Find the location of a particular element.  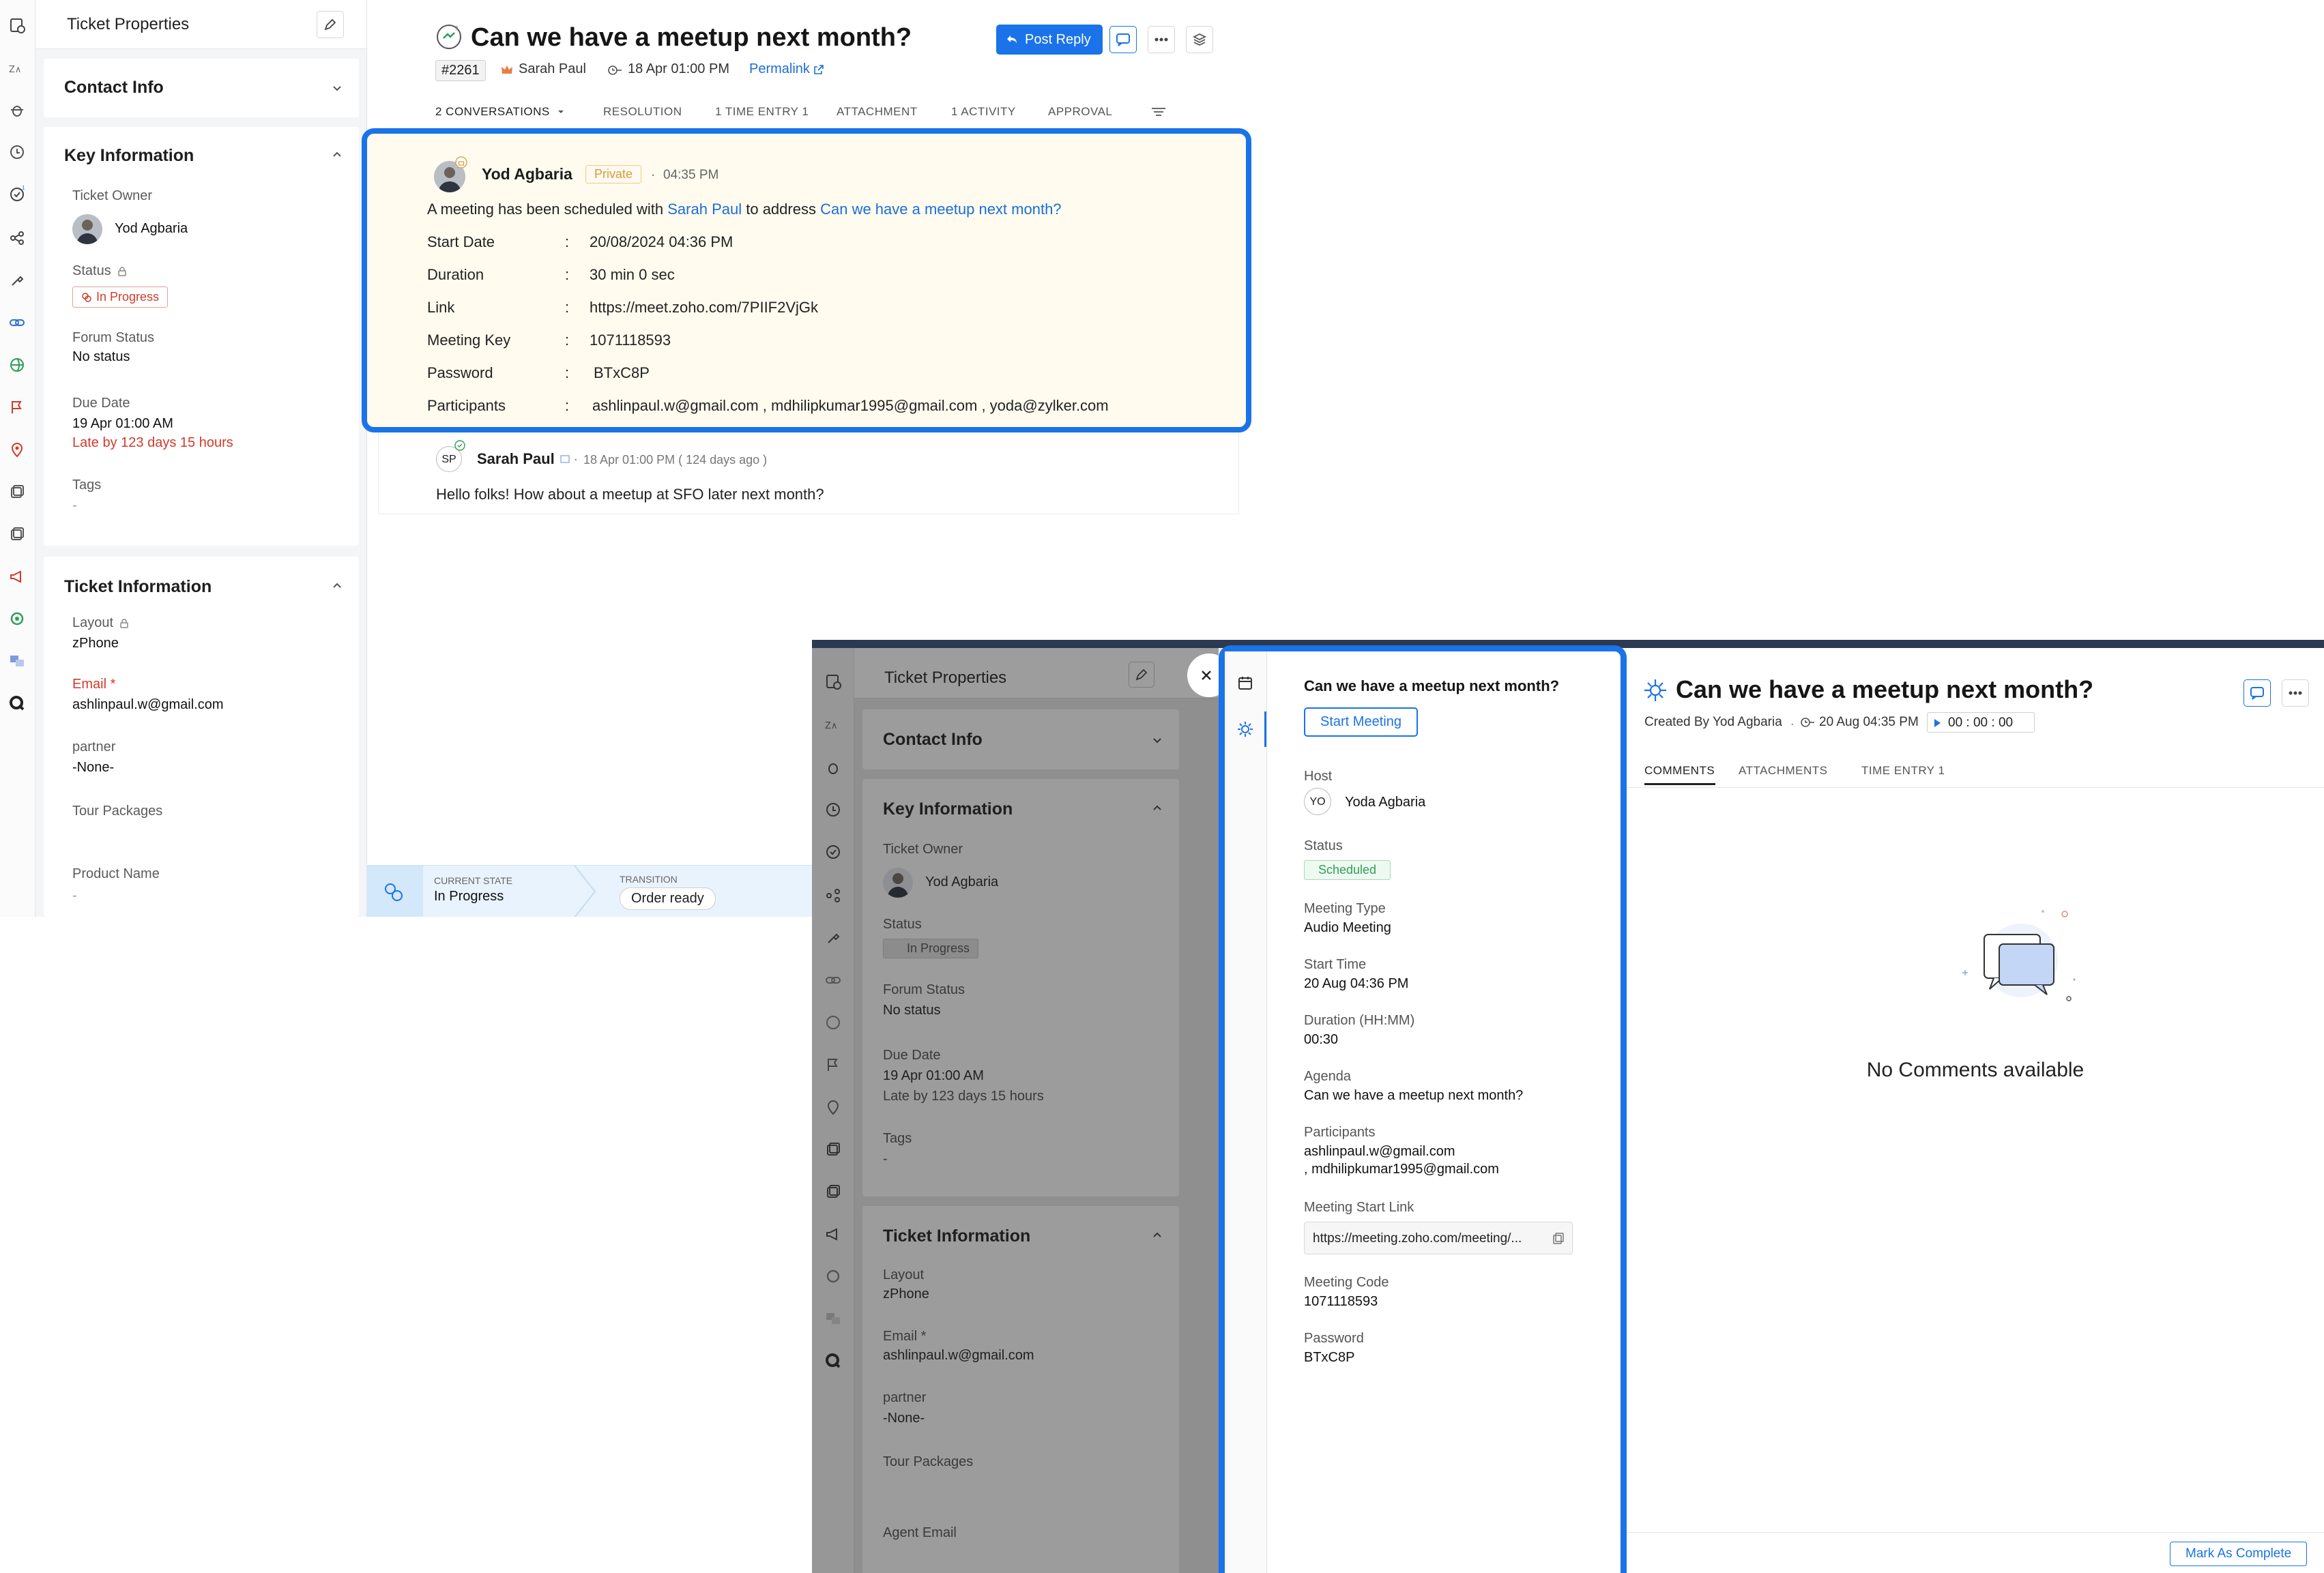

tab-activity: 1 ACTIVITY is located at coordinates (984, 112).